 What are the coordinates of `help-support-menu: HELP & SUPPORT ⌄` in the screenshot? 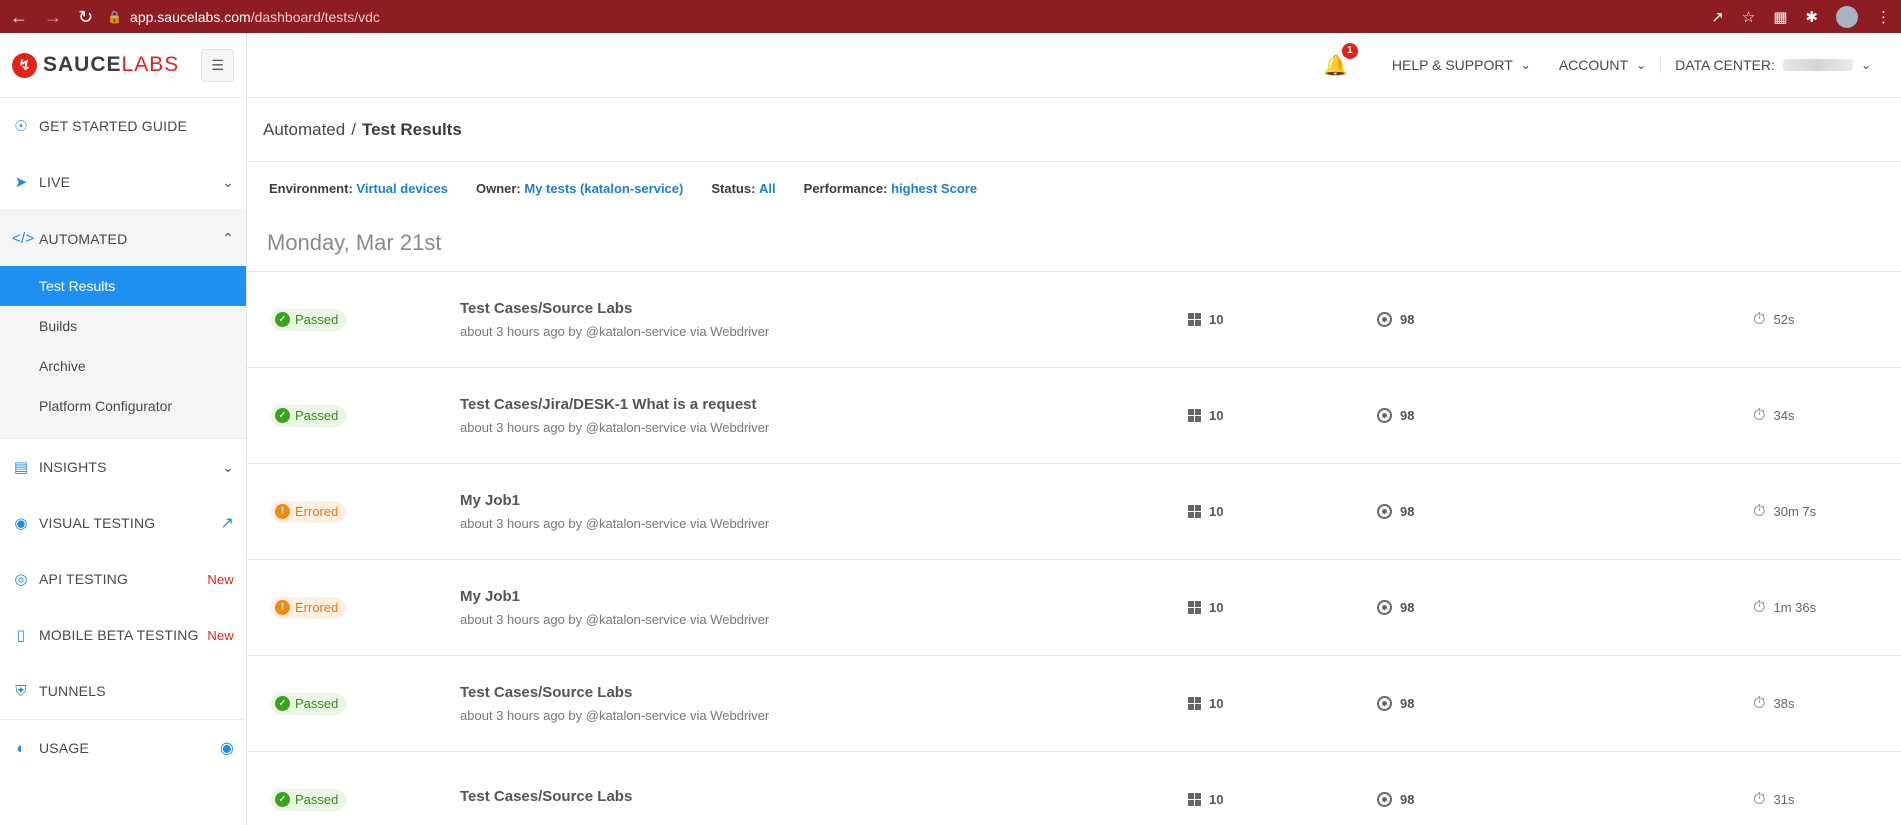 It's located at (1461, 65).